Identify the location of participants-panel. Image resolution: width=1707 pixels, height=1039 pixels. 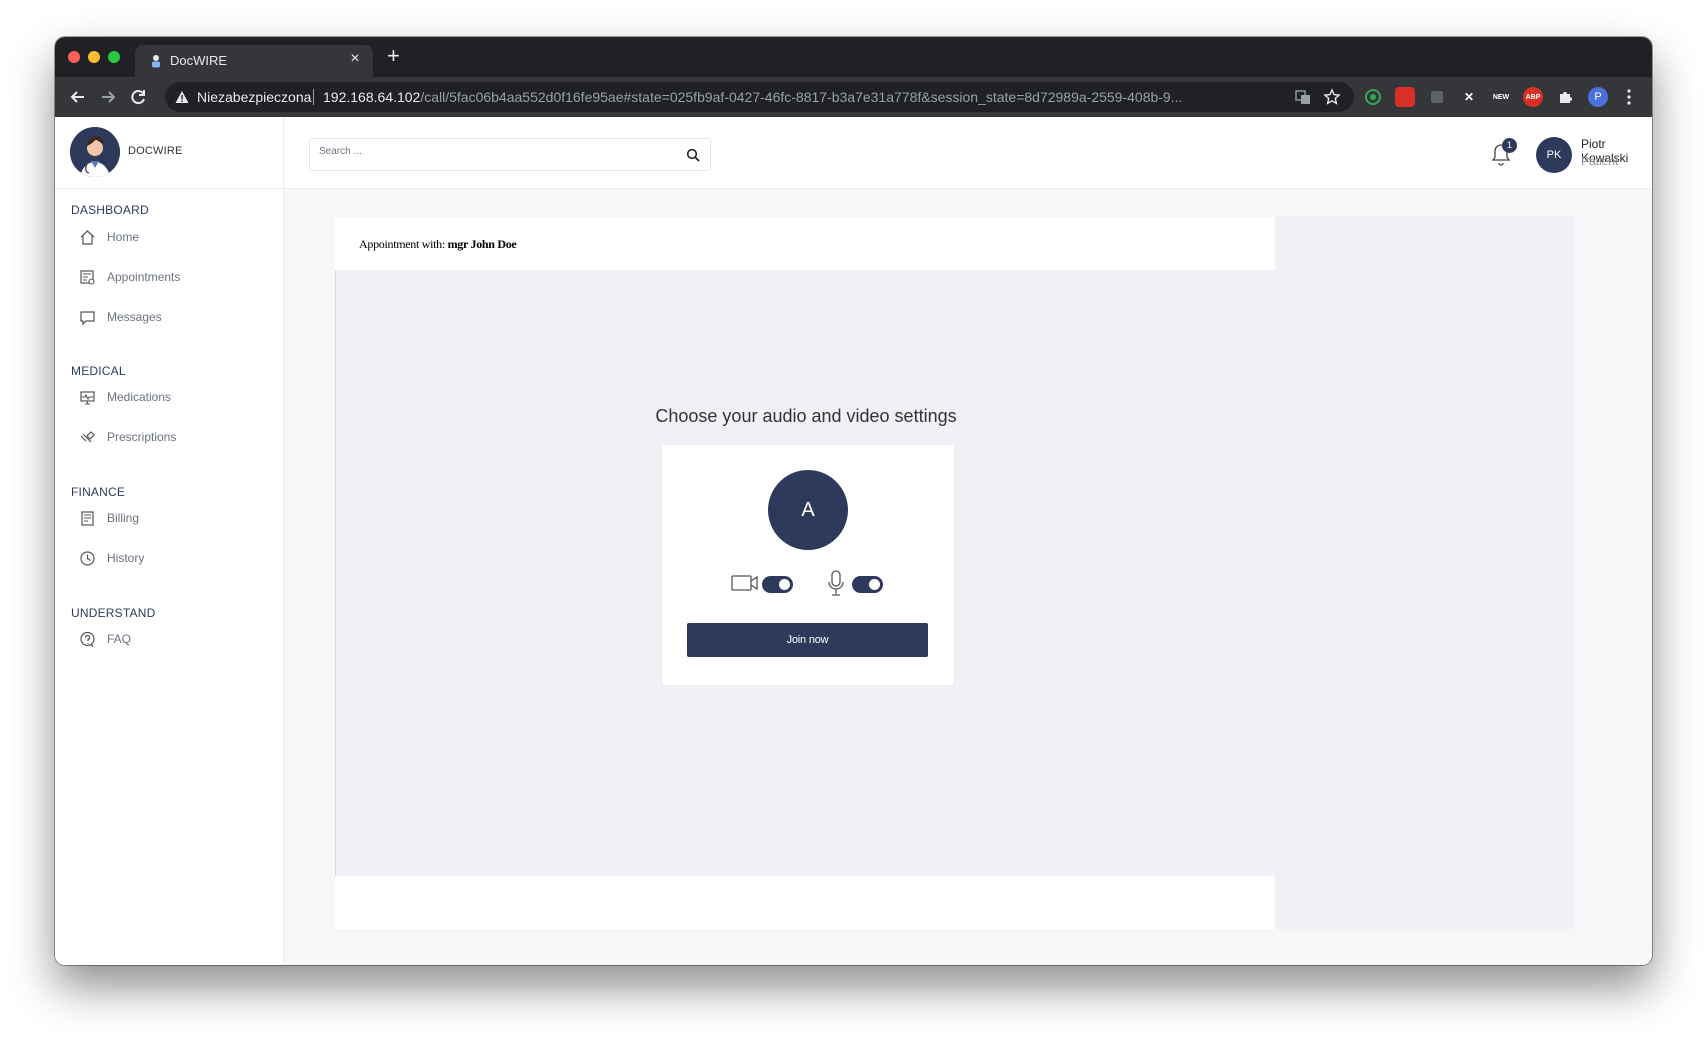
(1425, 572).